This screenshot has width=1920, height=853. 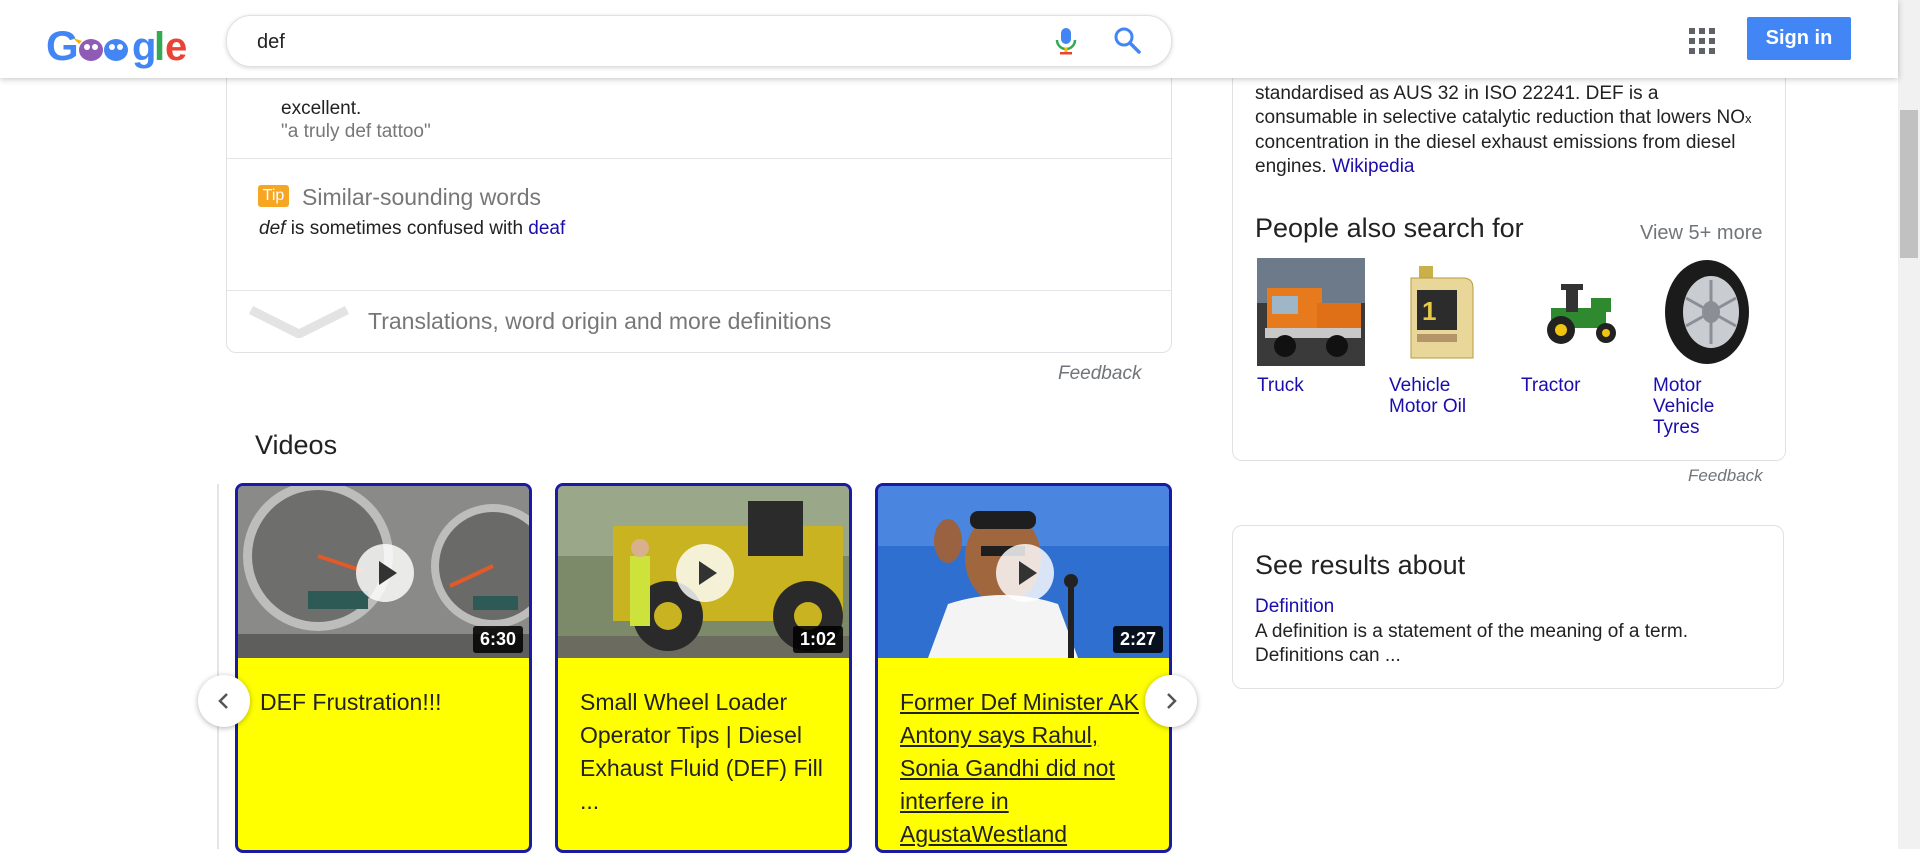 I want to click on microphone-icon, so click(x=1066, y=41).